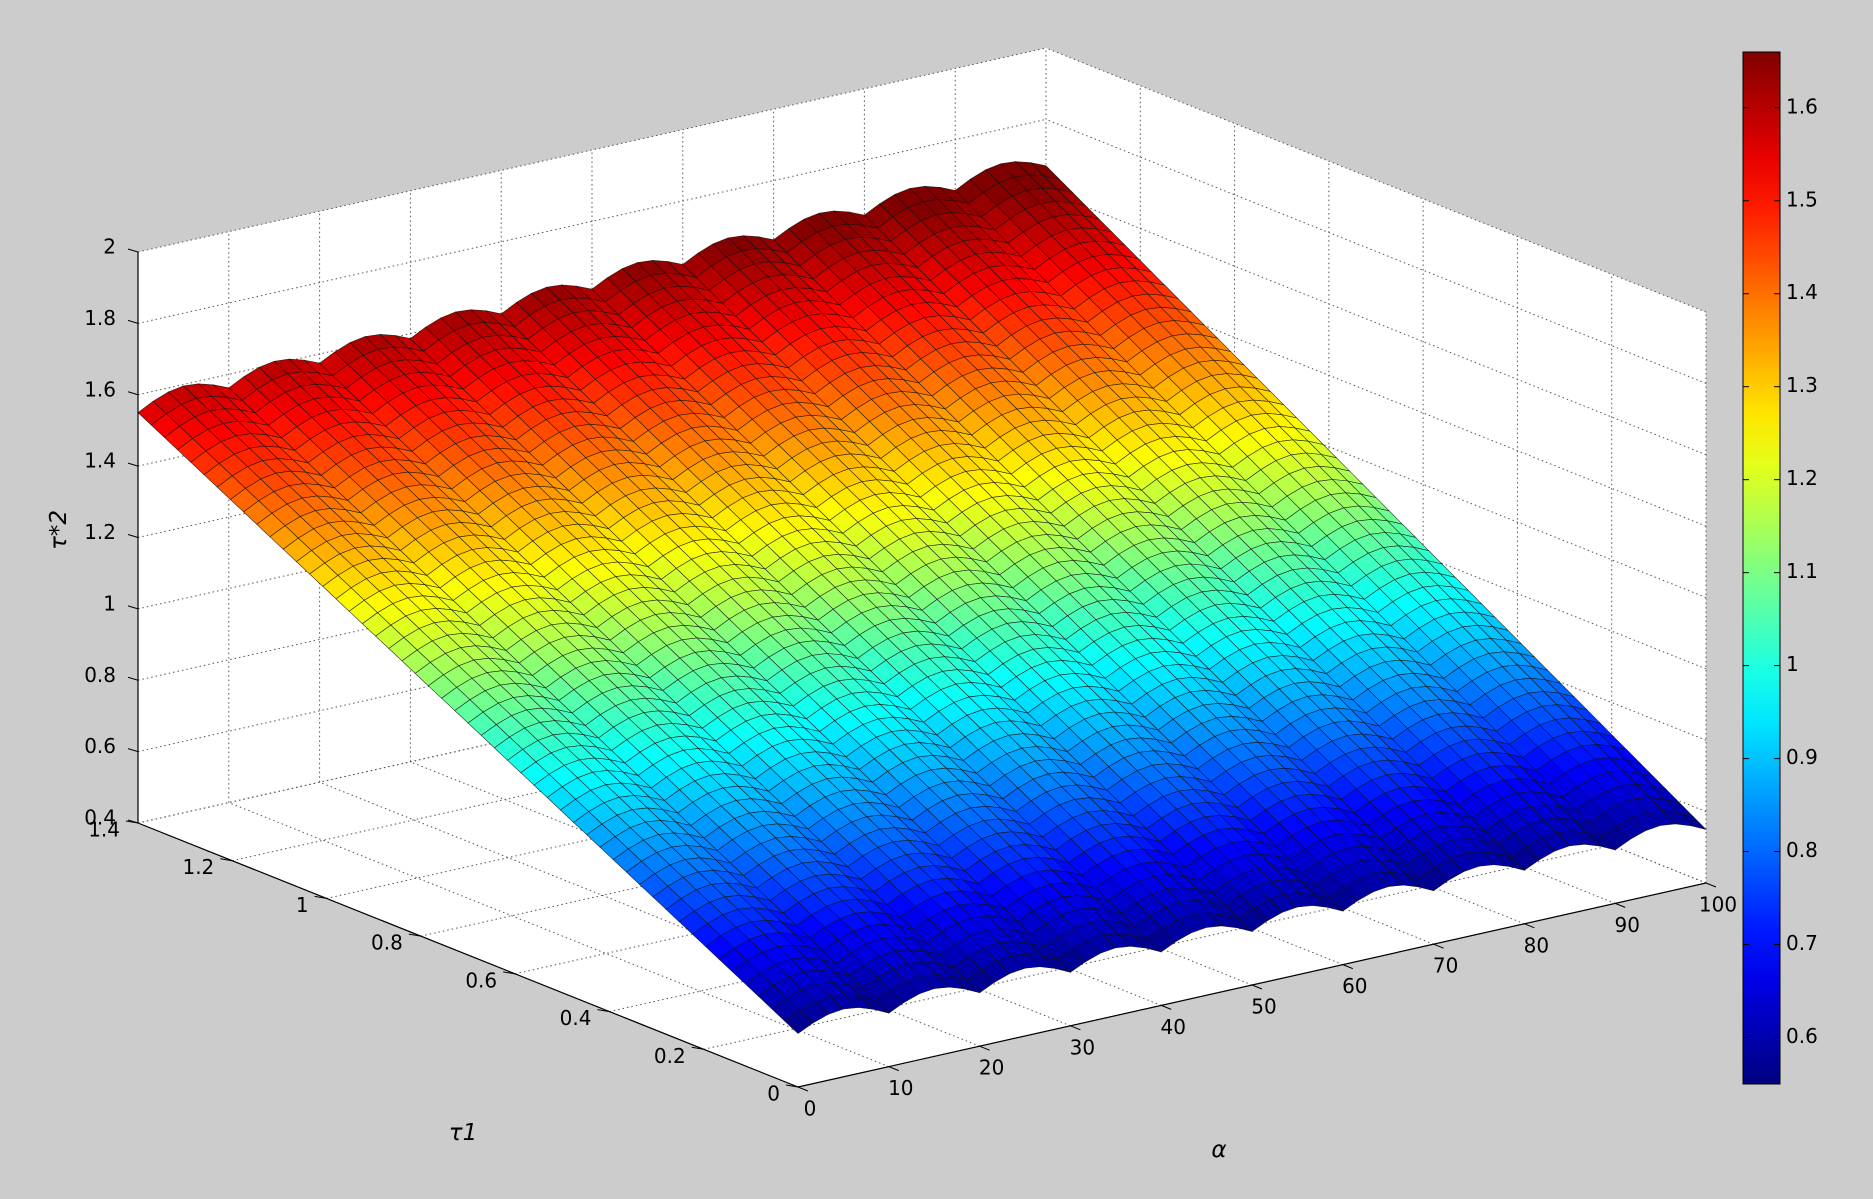 The image size is (1873, 1199). What do you see at coordinates (1082, 1047) in the screenshot?
I see `x-tick-label: 30` at bounding box center [1082, 1047].